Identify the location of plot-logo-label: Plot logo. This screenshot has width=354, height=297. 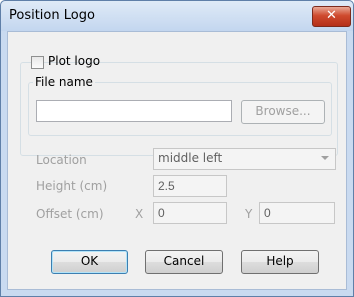
(74, 61).